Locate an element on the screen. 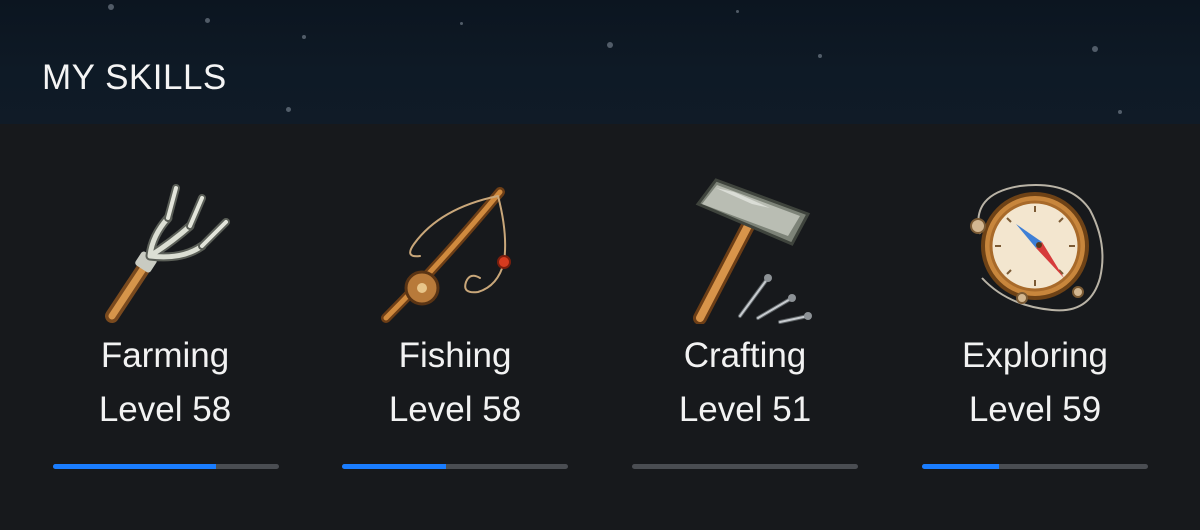 This screenshot has width=1200, height=530. page-title: MY SKILLS is located at coordinates (134, 77).